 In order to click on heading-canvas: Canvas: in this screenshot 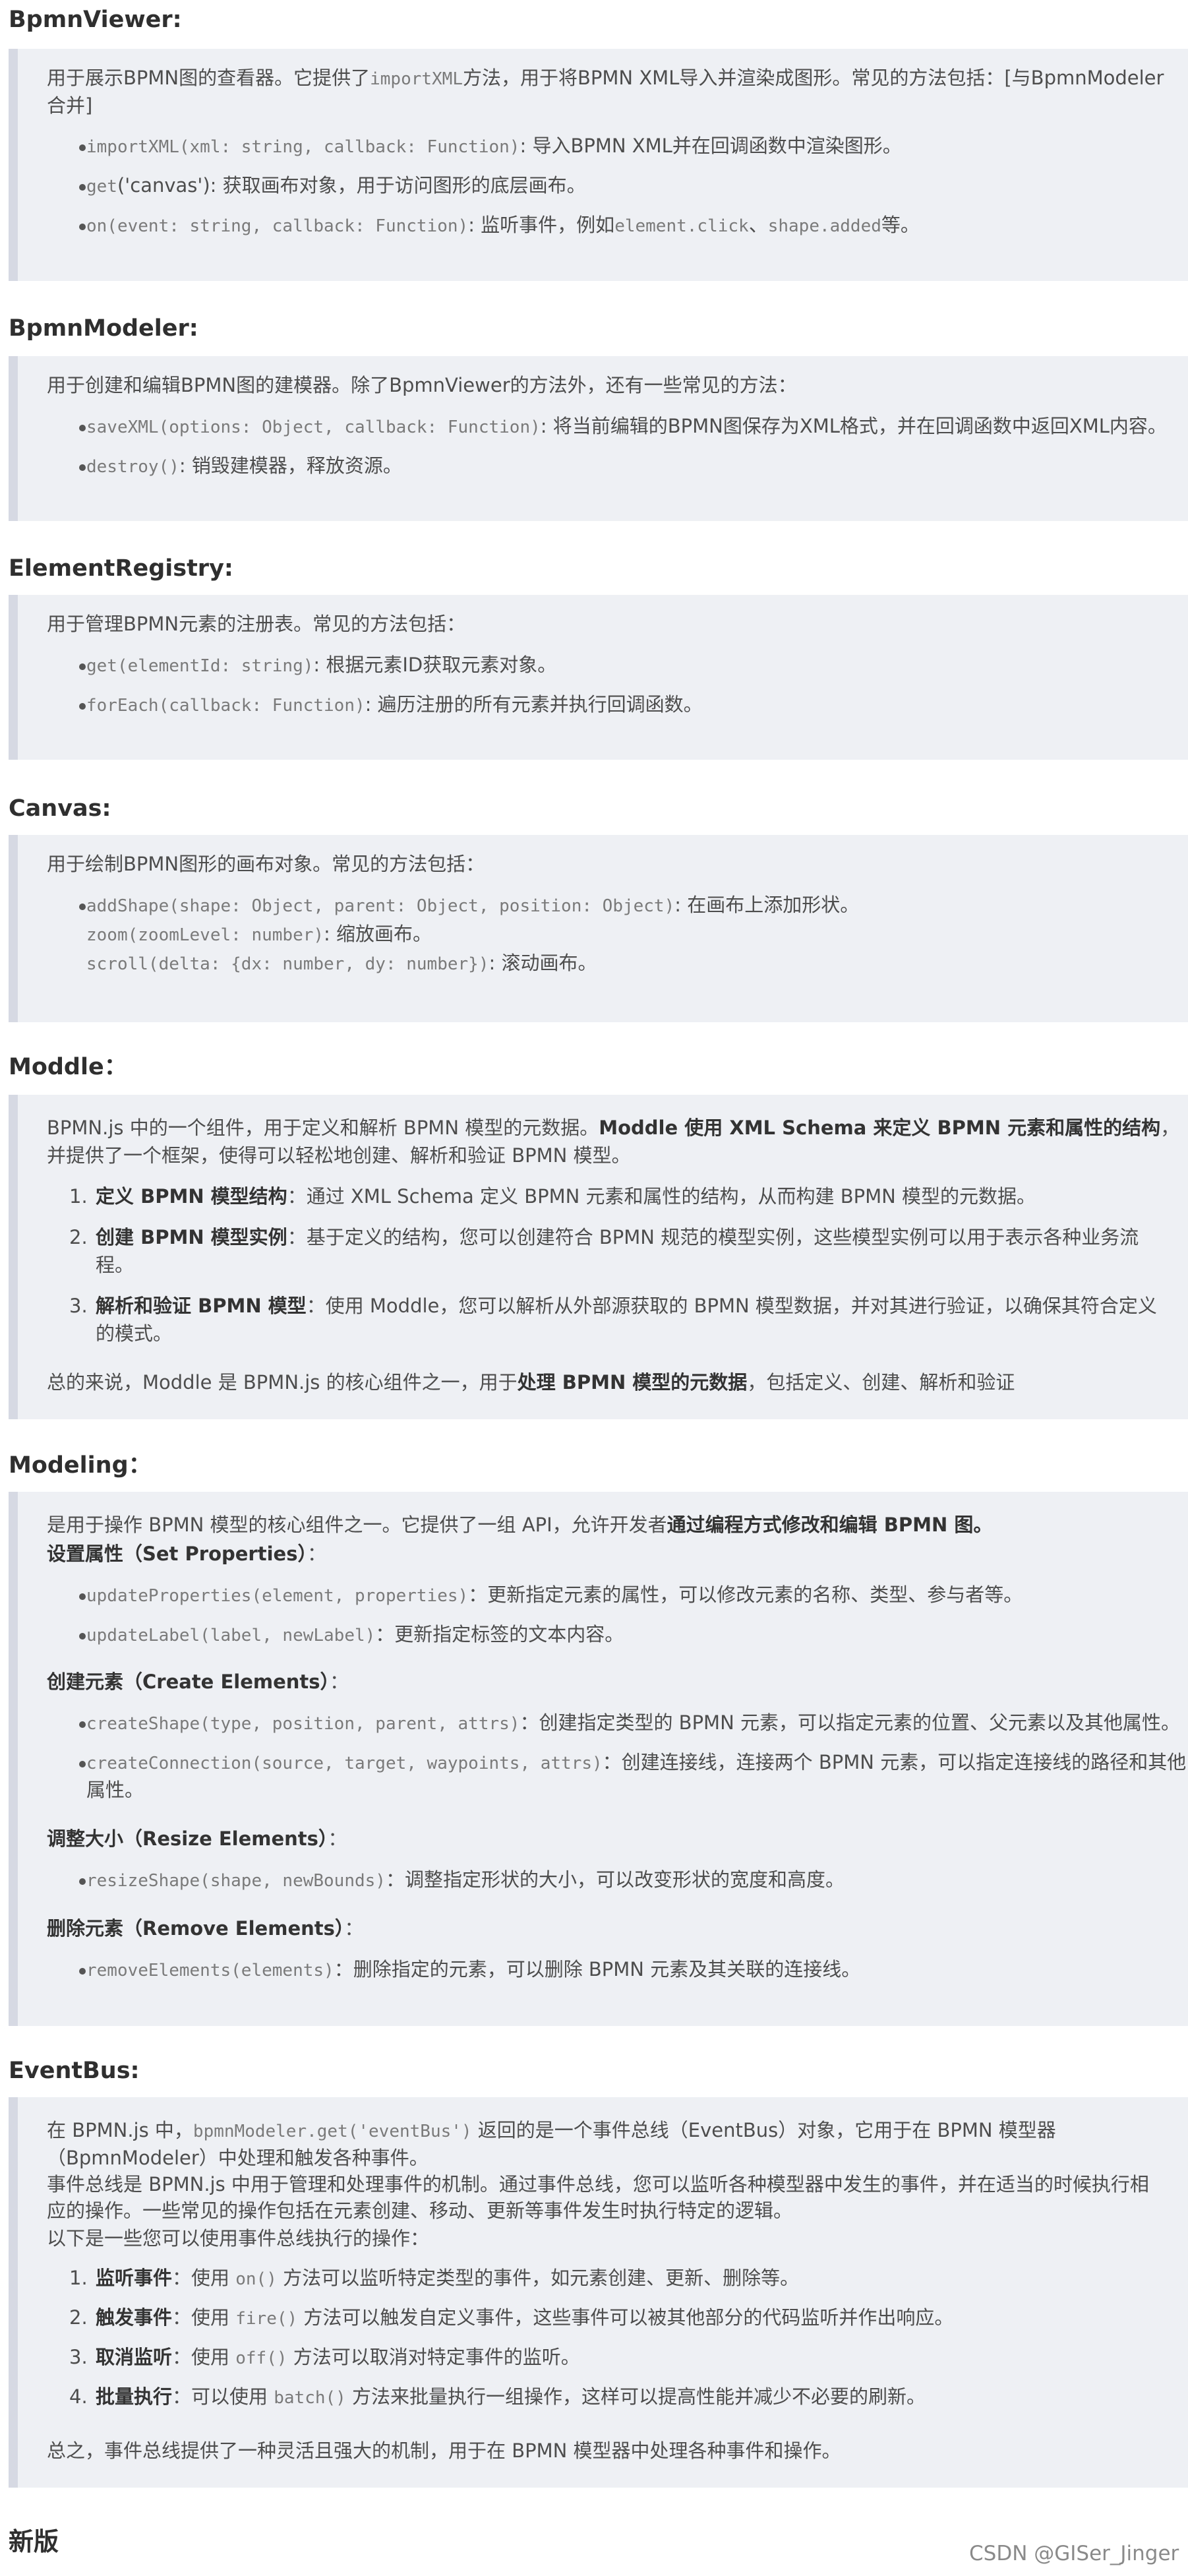, I will do `click(60, 808)`.